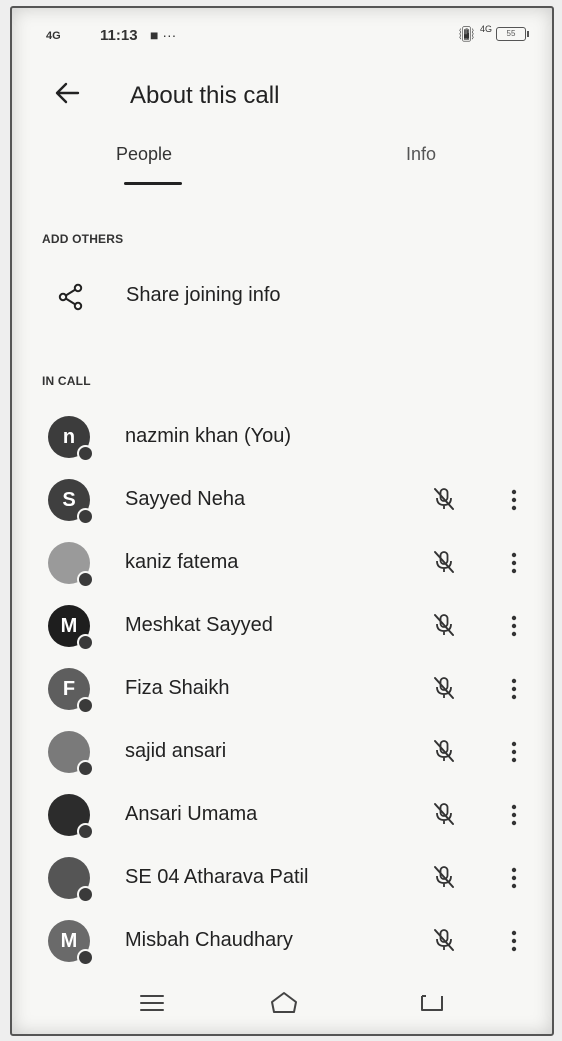 The image size is (562, 1041). I want to click on avatar: F, so click(71, 691).